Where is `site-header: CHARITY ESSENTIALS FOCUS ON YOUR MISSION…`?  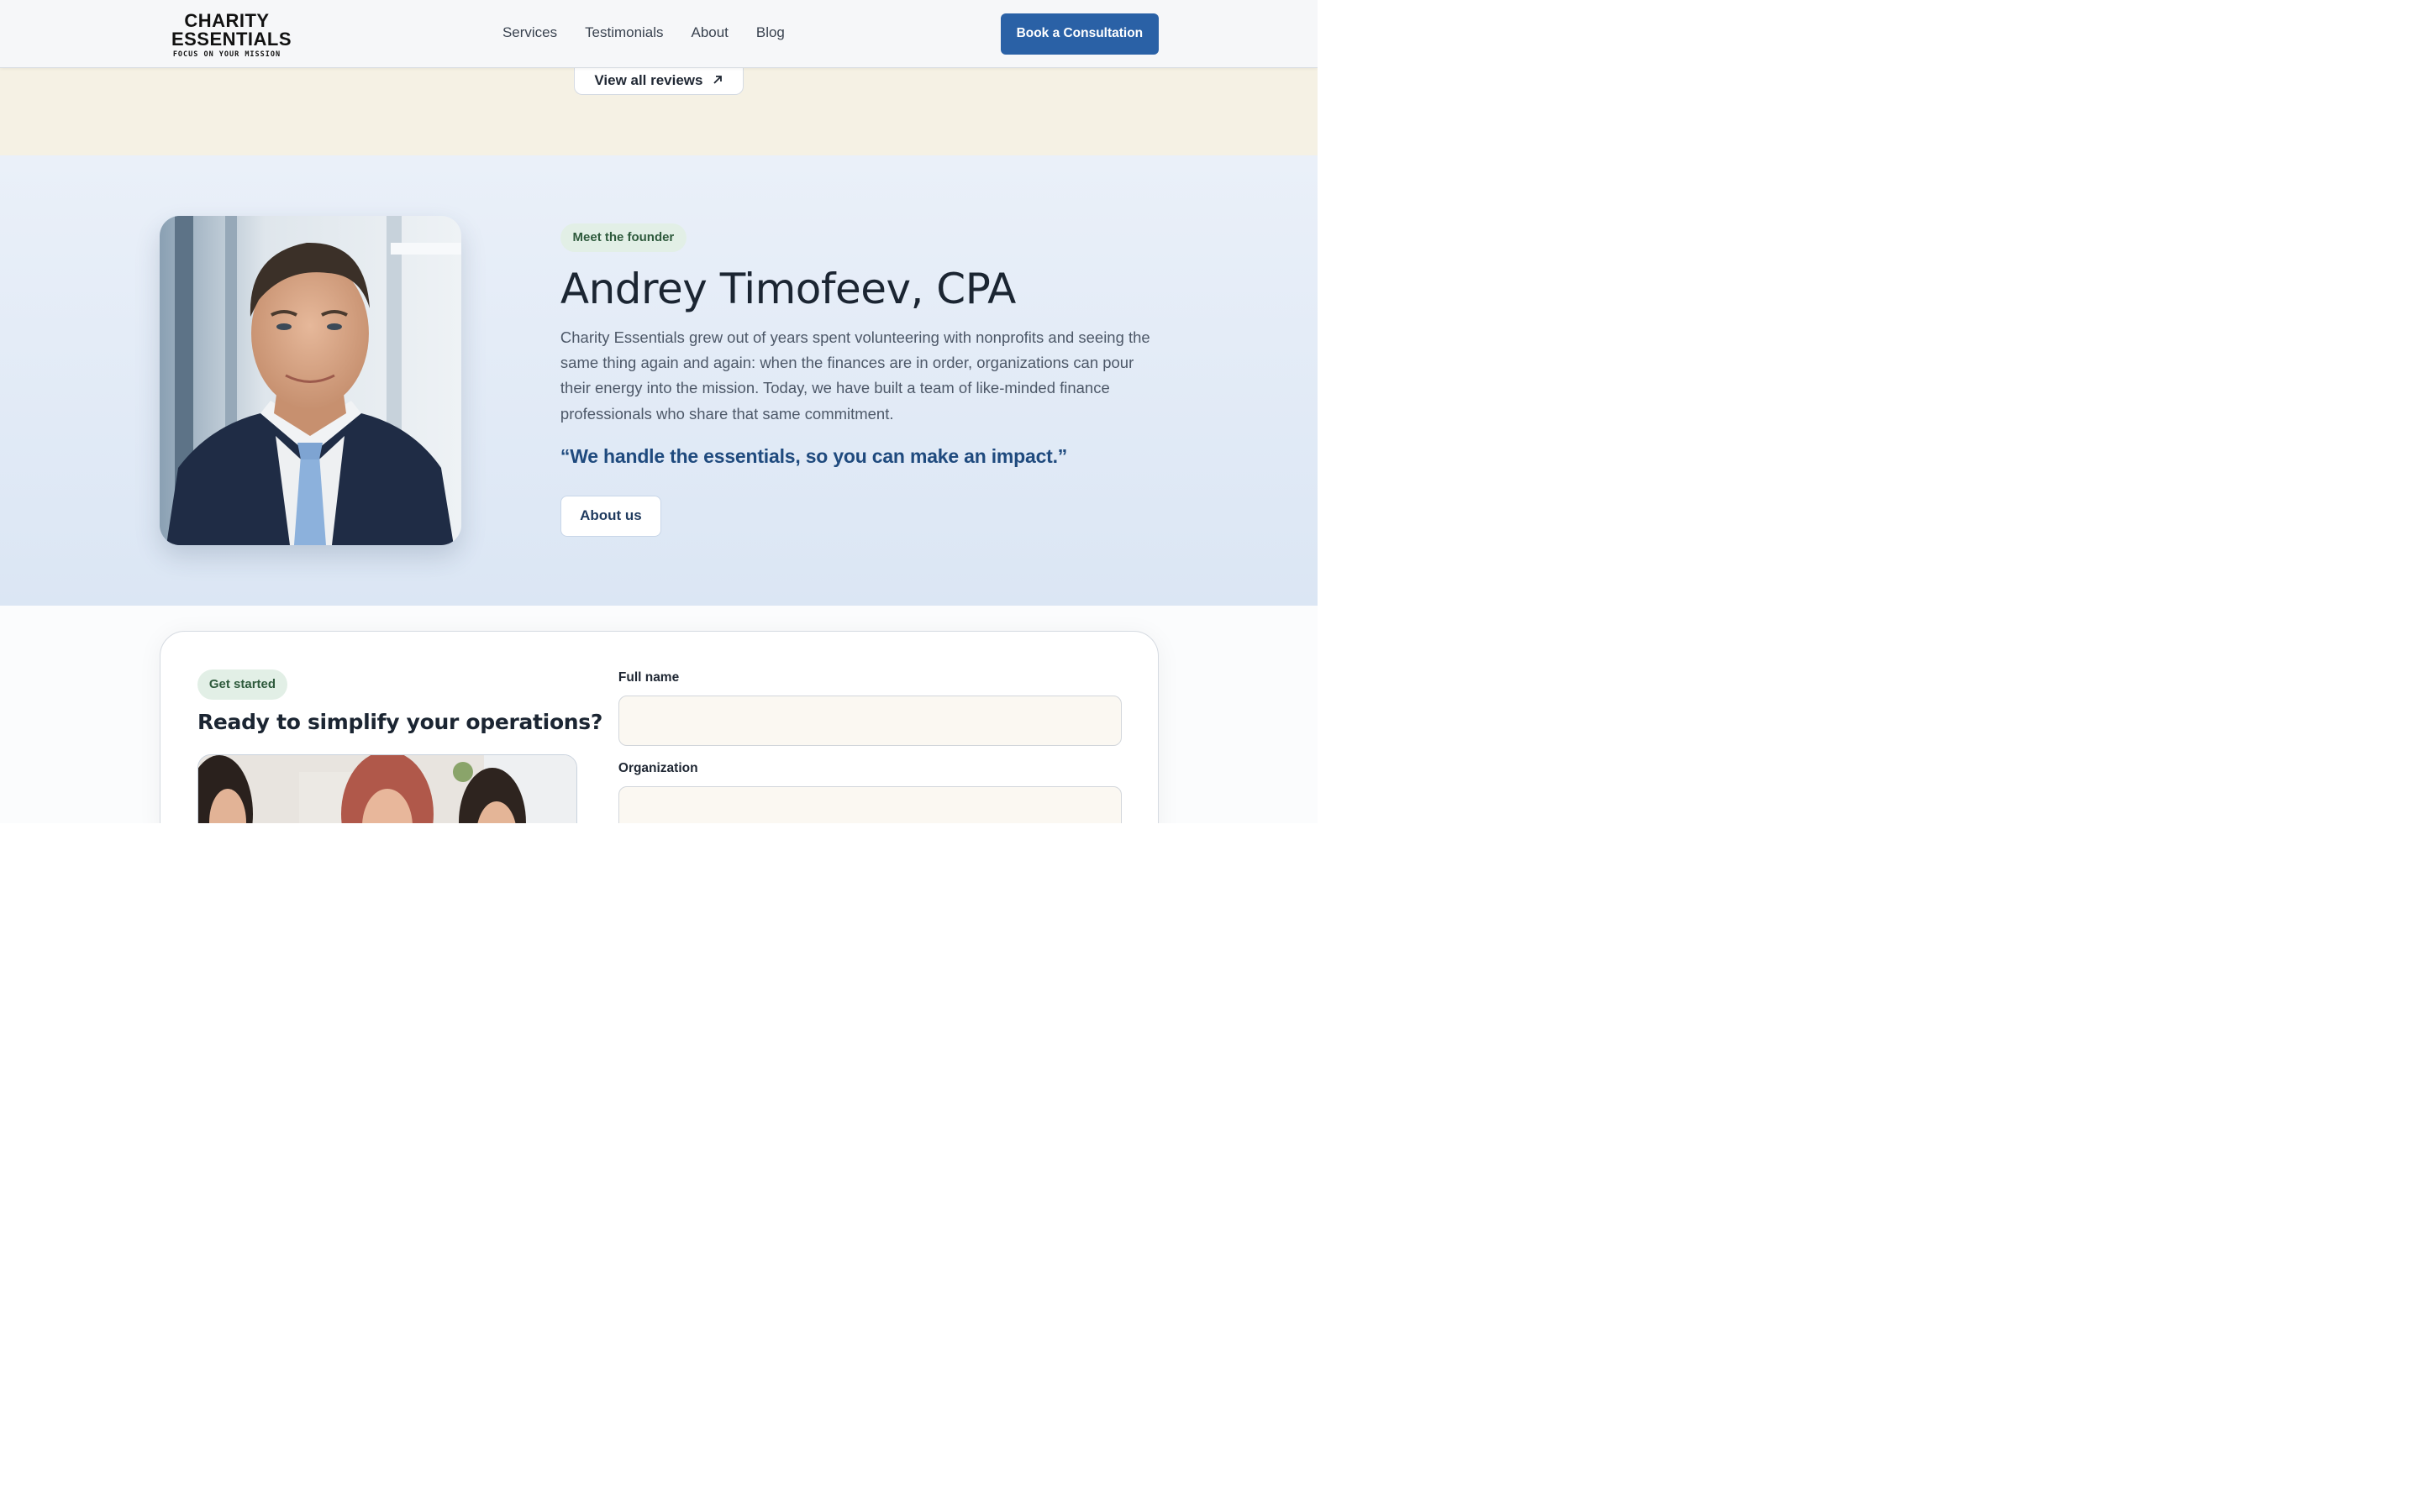
site-header: CHARITY ESSENTIALS FOCUS ON YOUR MISSION… is located at coordinates (659, 34).